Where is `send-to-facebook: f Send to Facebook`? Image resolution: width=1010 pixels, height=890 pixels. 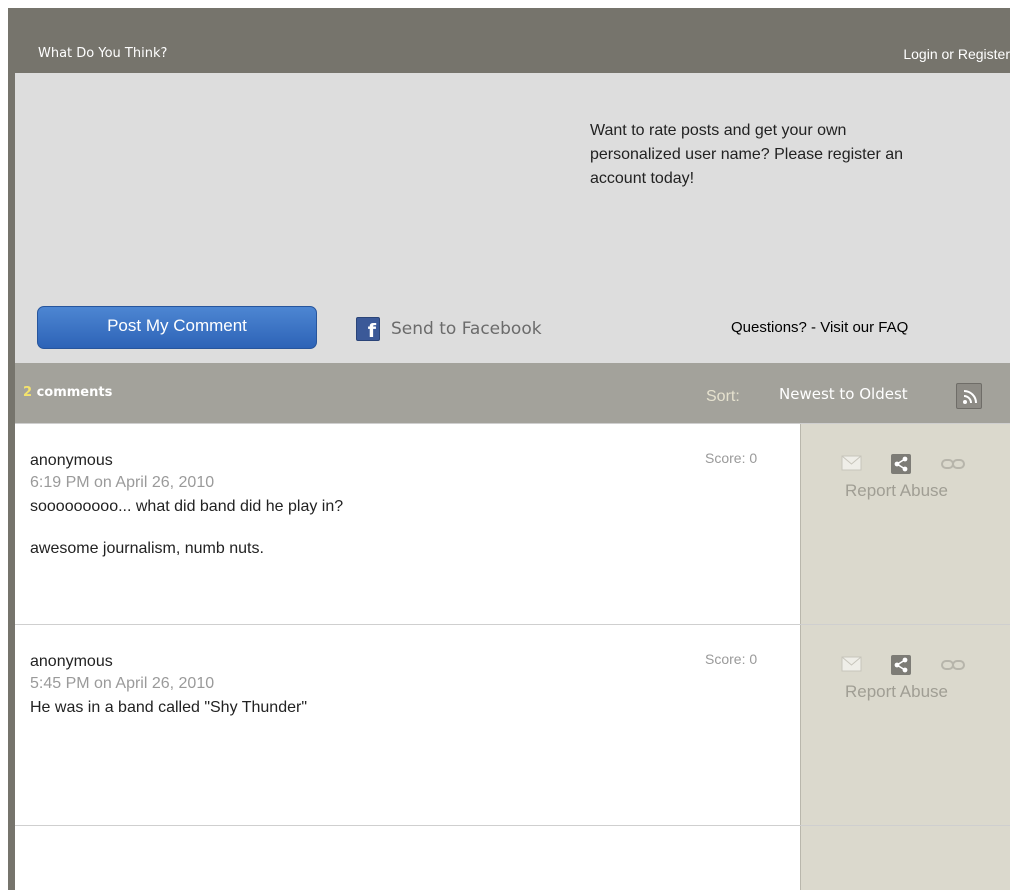
send-to-facebook: f Send to Facebook is located at coordinates (449, 329).